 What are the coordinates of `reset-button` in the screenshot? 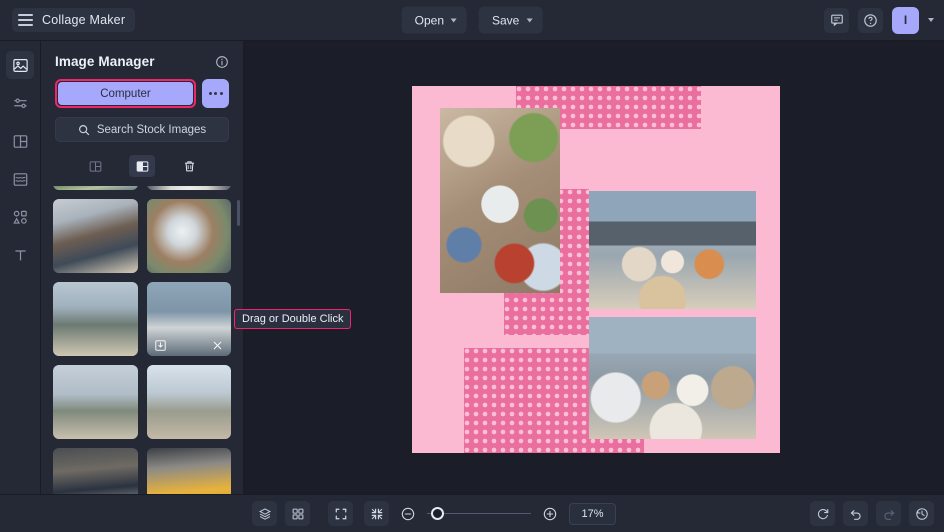 It's located at (822, 513).